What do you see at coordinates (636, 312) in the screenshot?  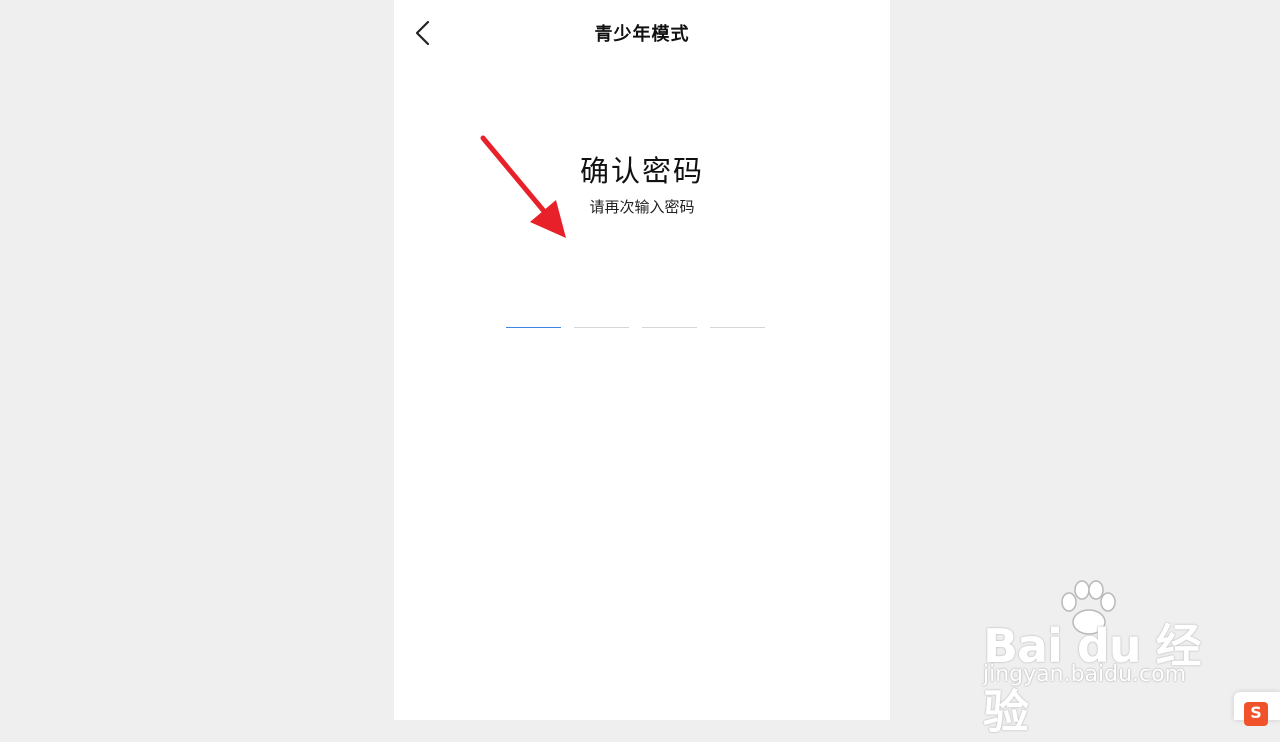 I see `pin-input` at bounding box center [636, 312].